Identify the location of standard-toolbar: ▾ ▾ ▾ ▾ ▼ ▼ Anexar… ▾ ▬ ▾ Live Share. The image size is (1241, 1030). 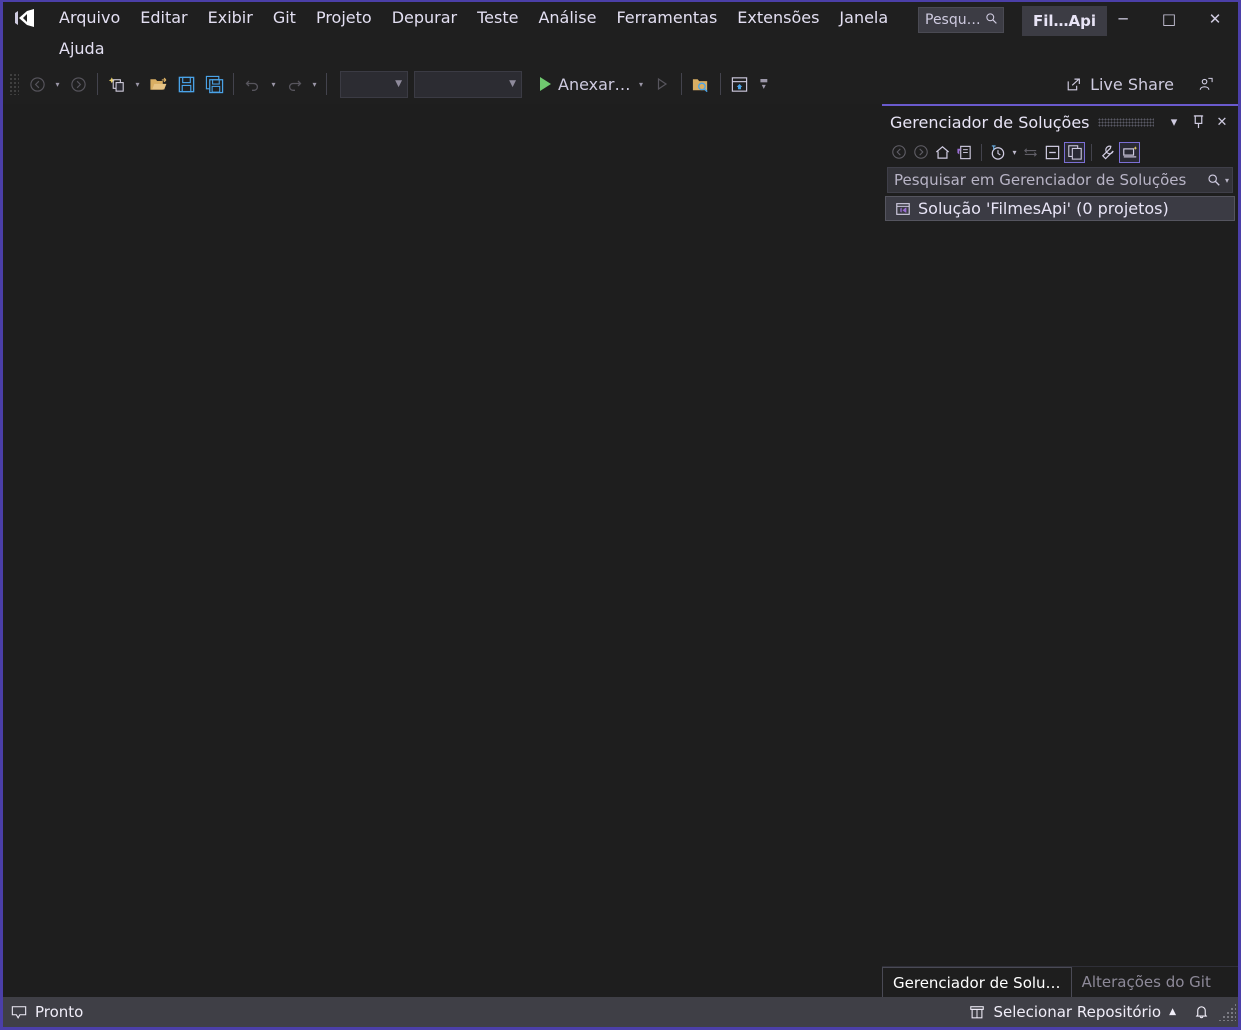
(620, 84).